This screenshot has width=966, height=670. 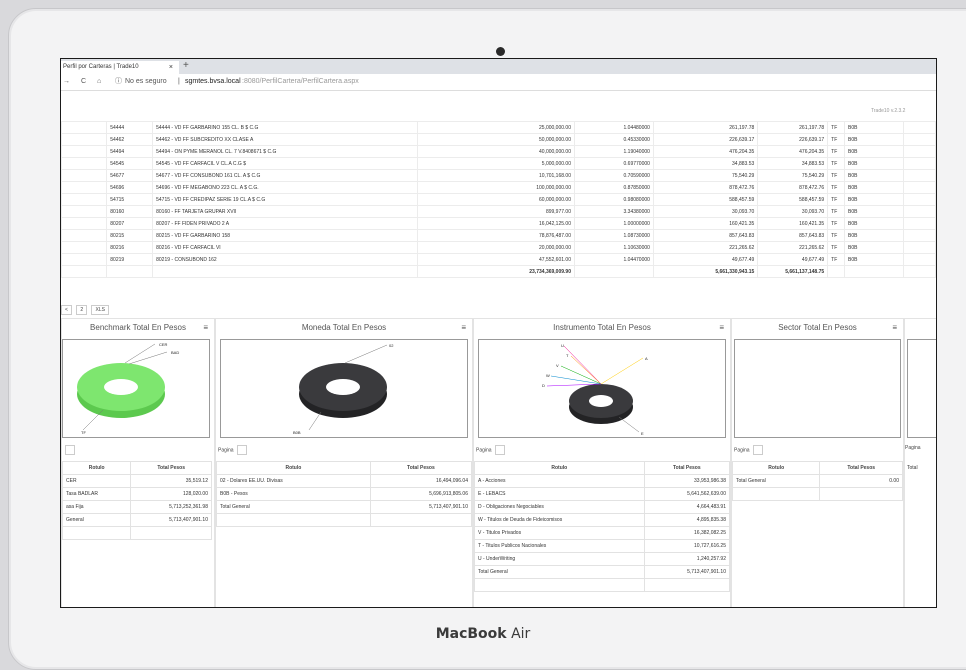 I want to click on back-icon: →, so click(x=66, y=82).